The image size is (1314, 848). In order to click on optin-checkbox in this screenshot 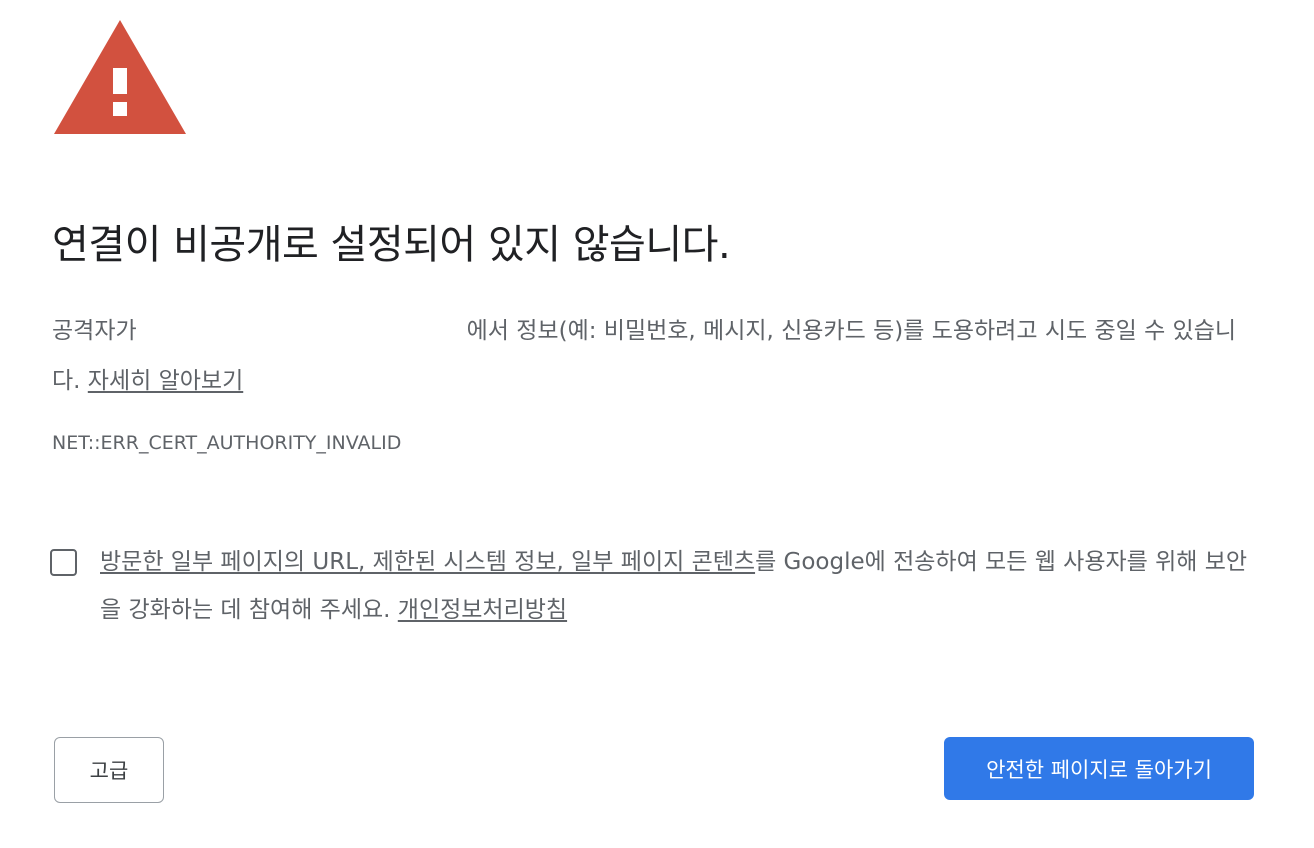, I will do `click(63, 562)`.